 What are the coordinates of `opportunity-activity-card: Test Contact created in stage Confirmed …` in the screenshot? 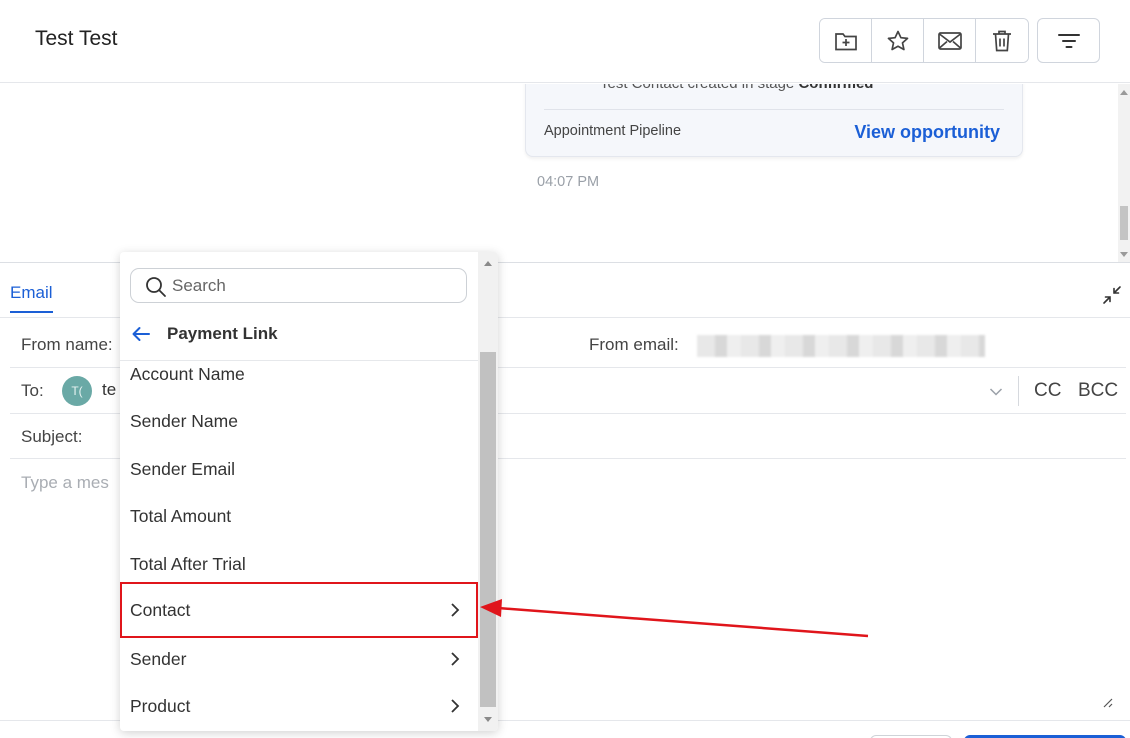 It's located at (774, 120).